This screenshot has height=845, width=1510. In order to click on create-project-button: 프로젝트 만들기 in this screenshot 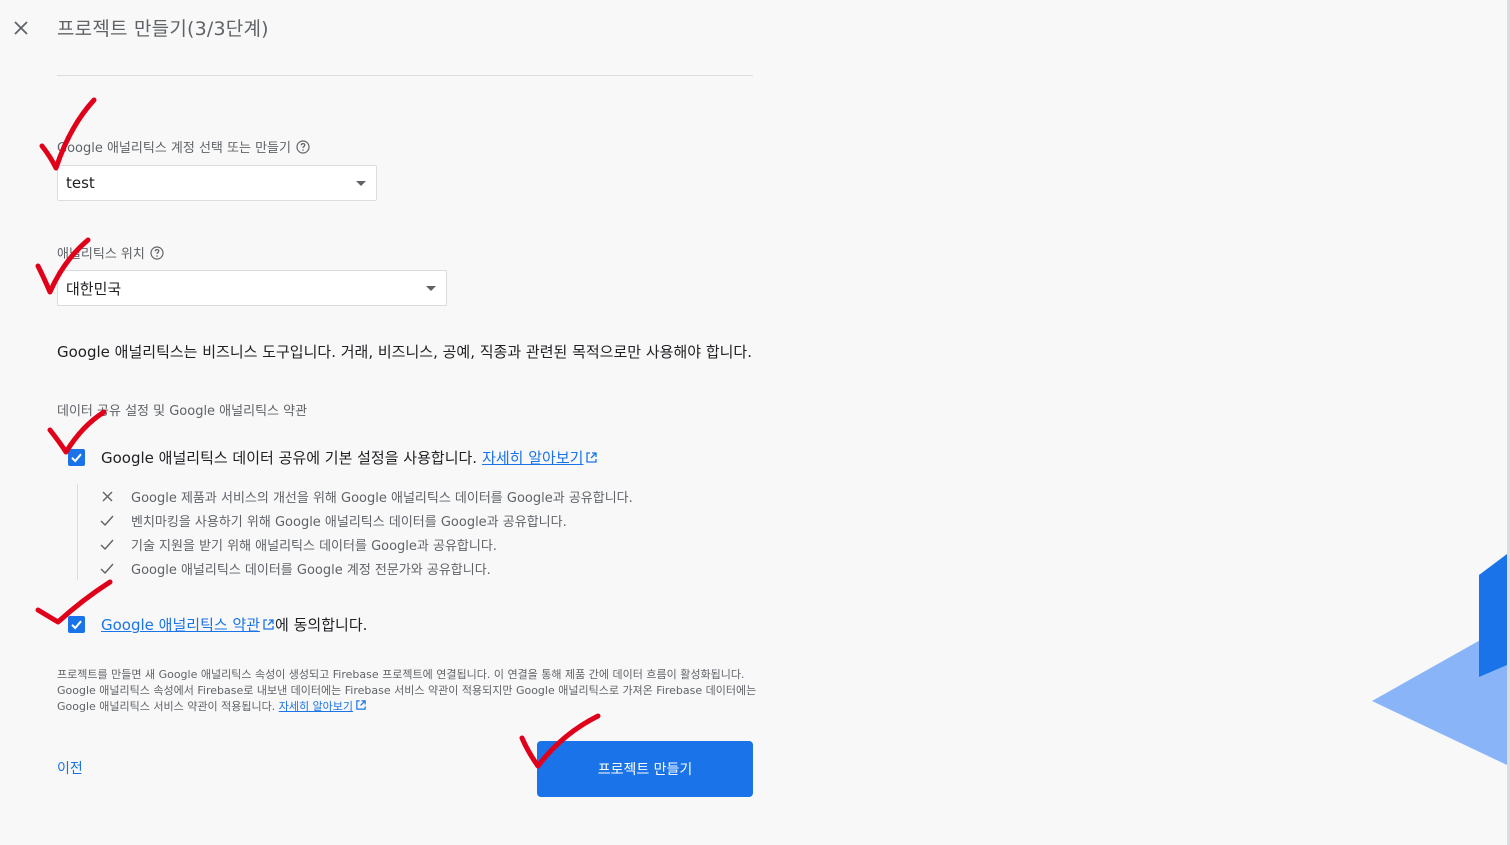, I will do `click(645, 769)`.